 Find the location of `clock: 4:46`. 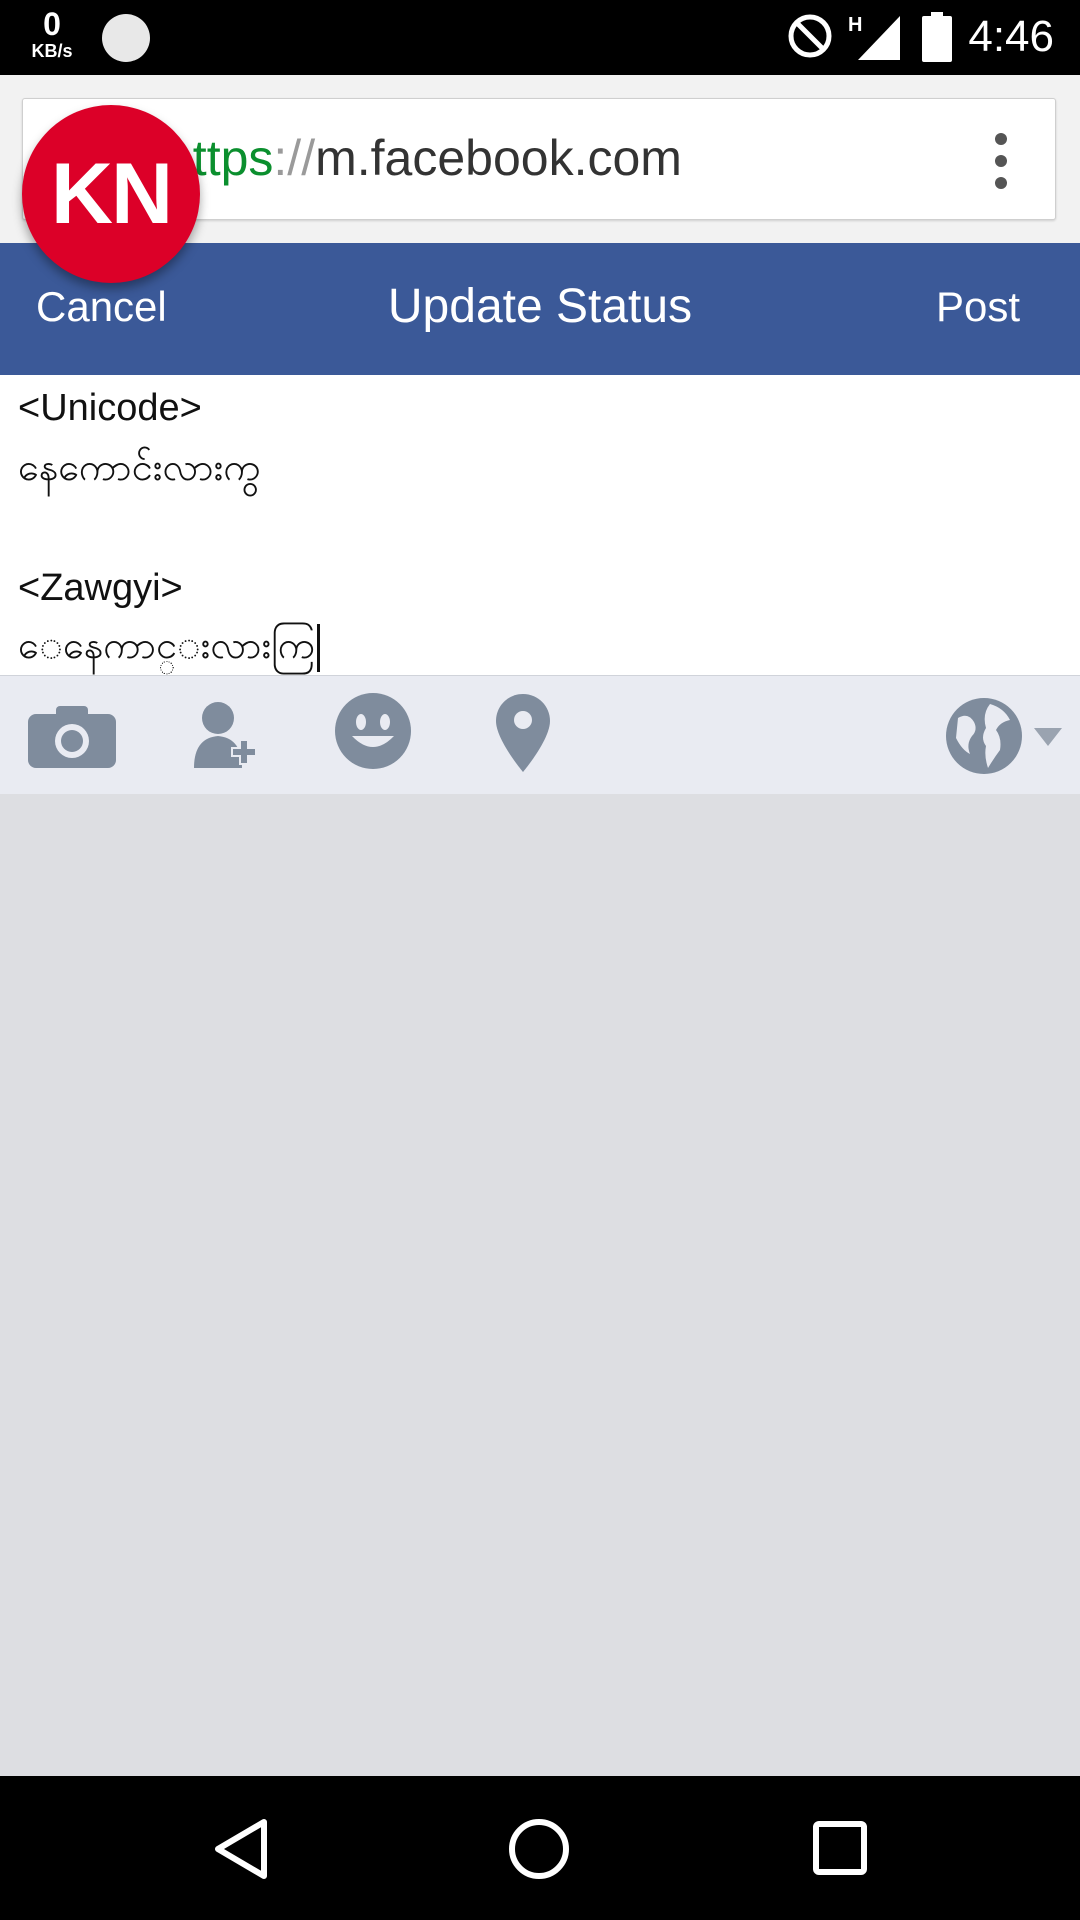

clock: 4:46 is located at coordinates (1011, 36).